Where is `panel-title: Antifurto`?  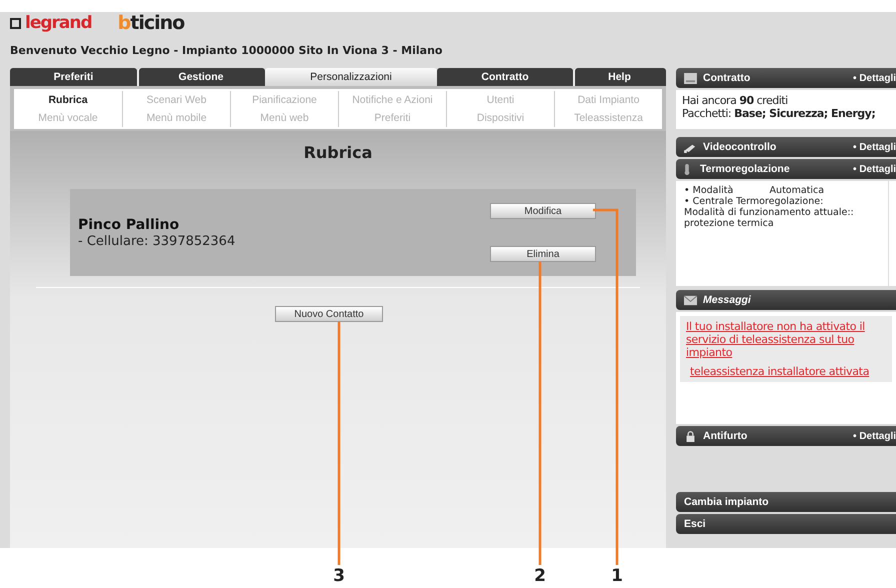 panel-title: Antifurto is located at coordinates (725, 436).